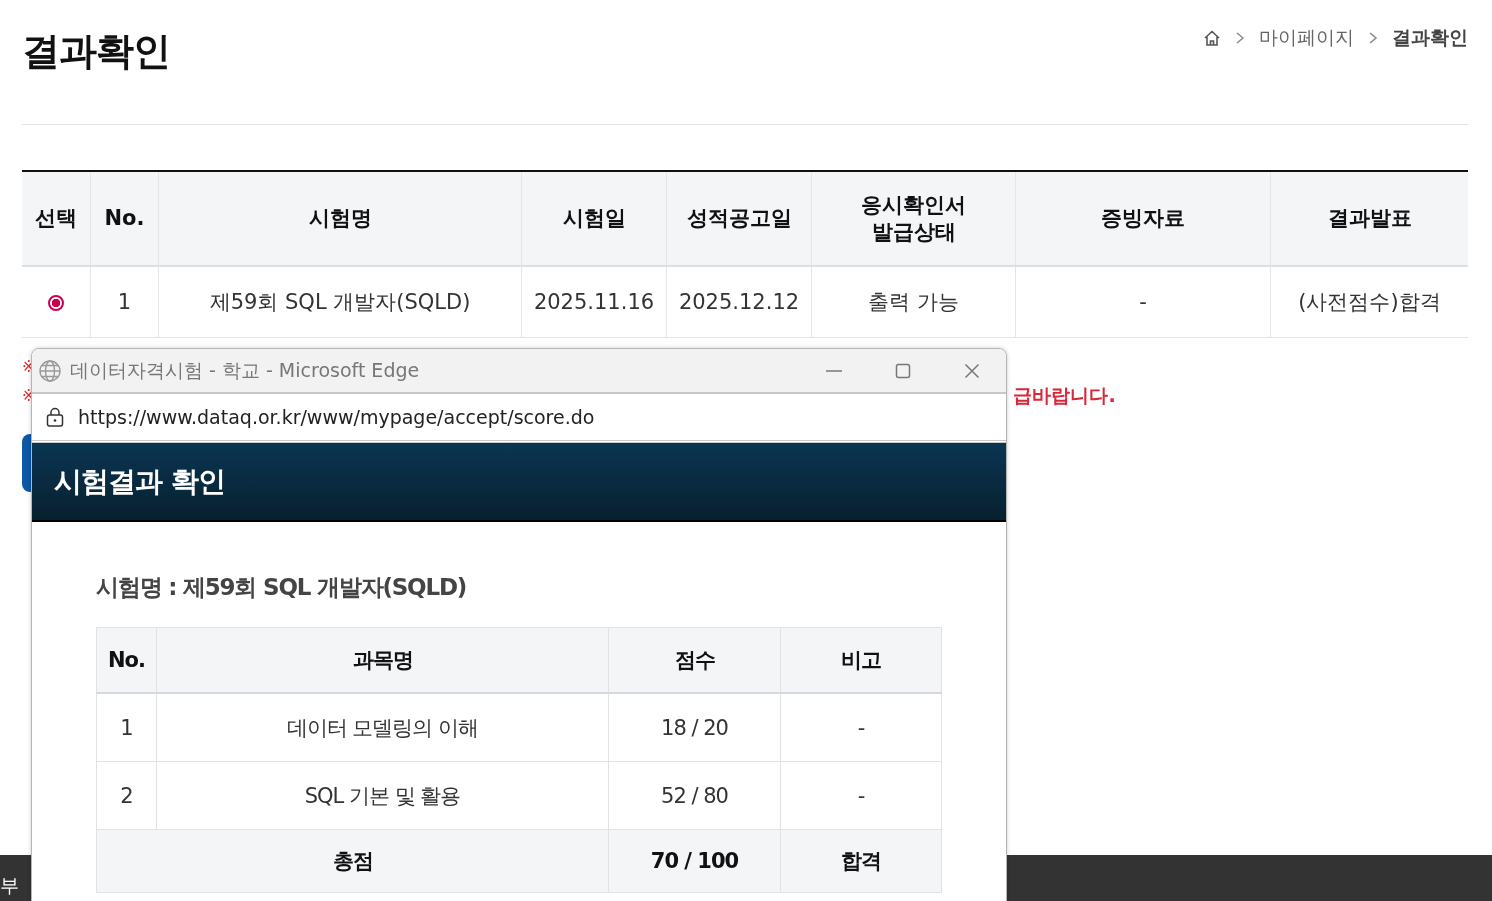  Describe the element at coordinates (902, 370) in the screenshot. I see `maximize-icon` at that location.